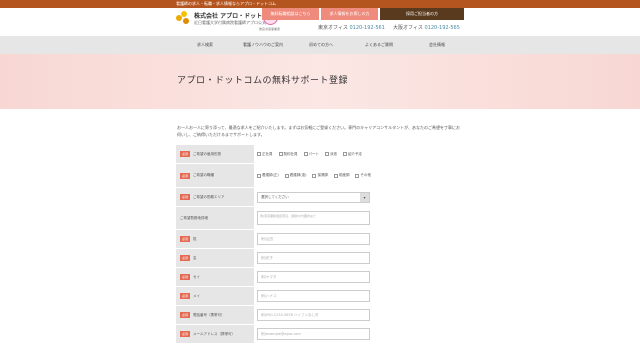  I want to click on field-label: 必須 セイ, so click(215, 277).